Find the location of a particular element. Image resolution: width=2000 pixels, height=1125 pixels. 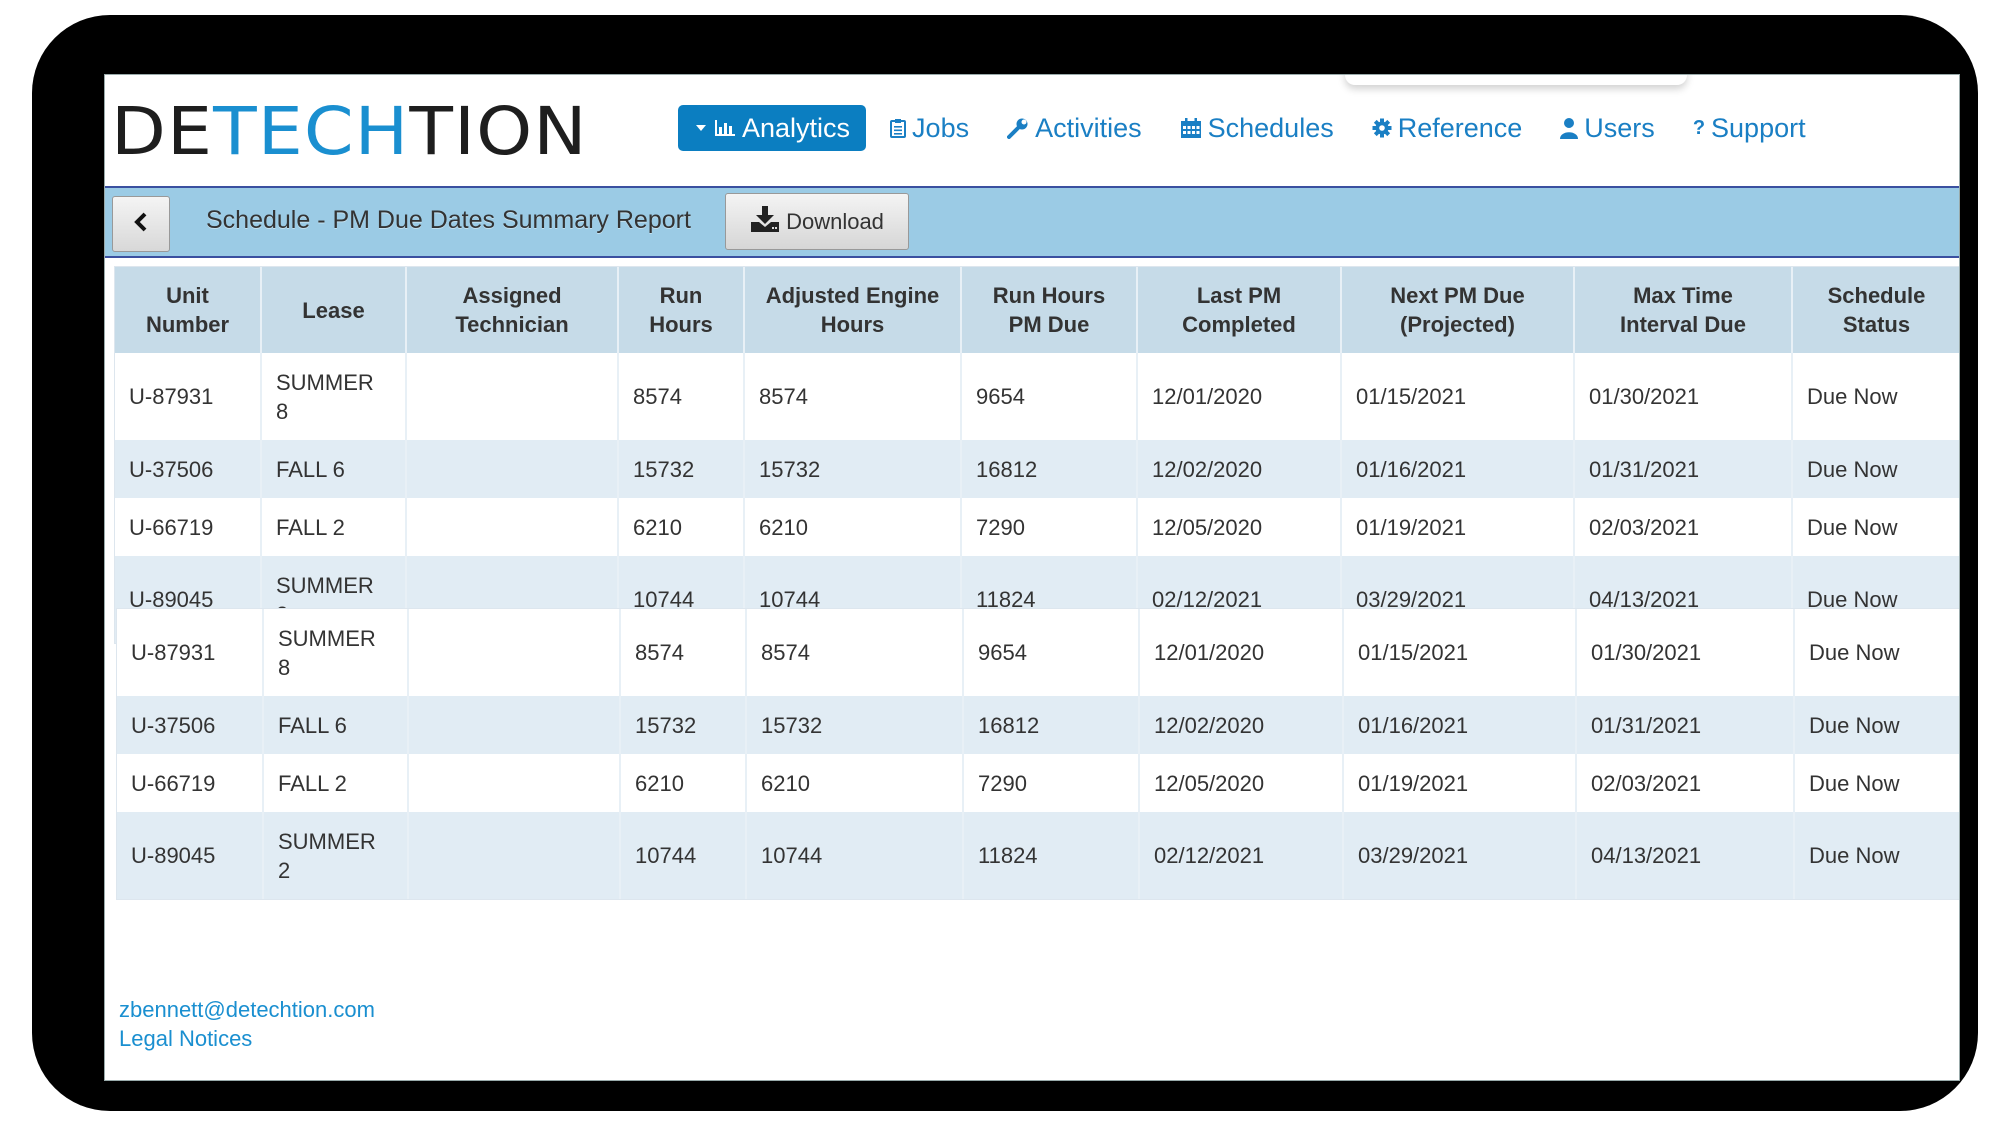

cell-unit-number: U-89045 is located at coordinates (190, 855).